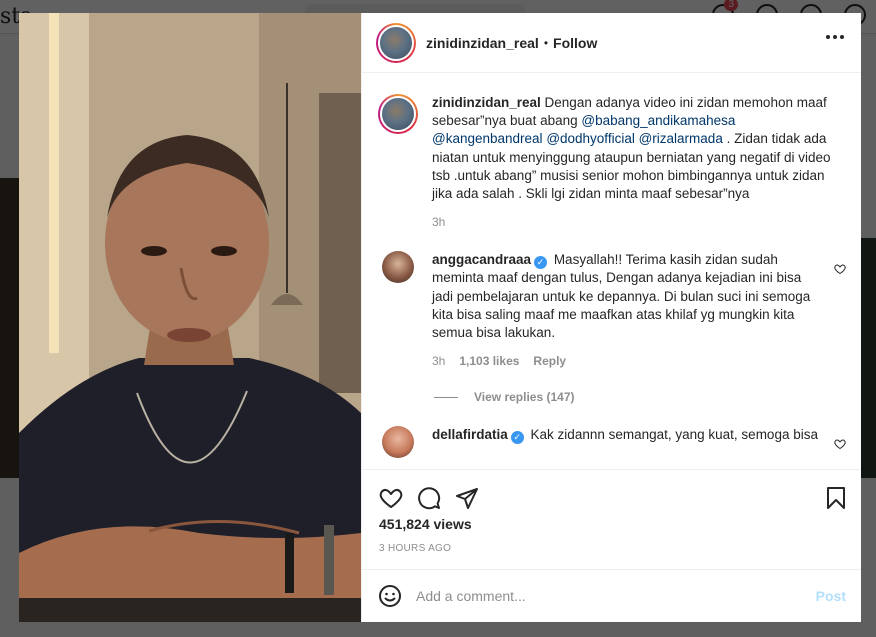  Describe the element at coordinates (438, 222) in the screenshot. I see `caption-time: 3h` at that location.